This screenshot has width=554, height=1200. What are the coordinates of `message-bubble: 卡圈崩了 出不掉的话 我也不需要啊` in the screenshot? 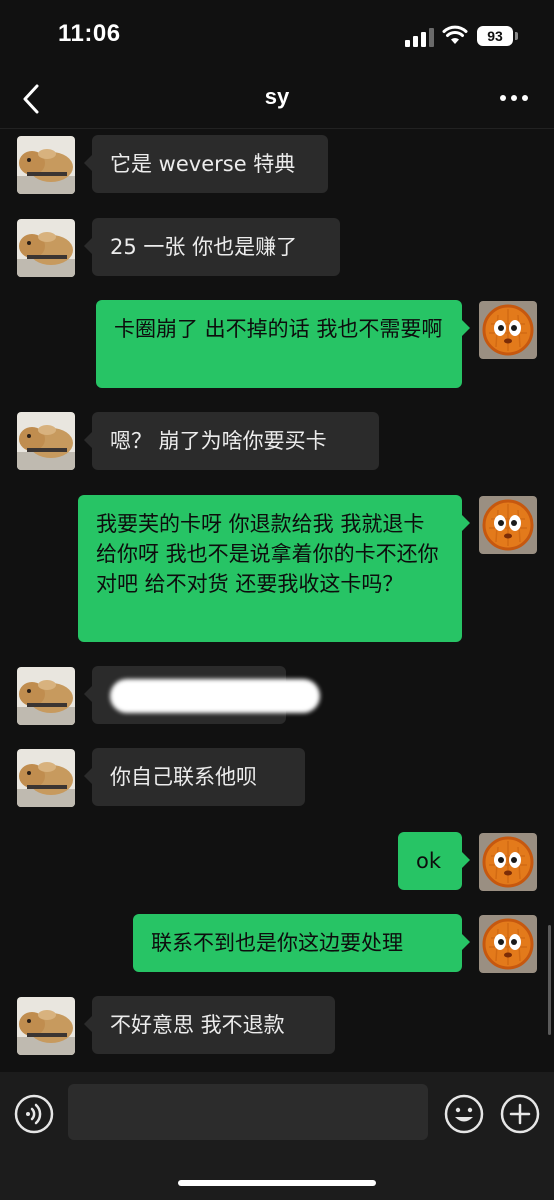 It's located at (283, 344).